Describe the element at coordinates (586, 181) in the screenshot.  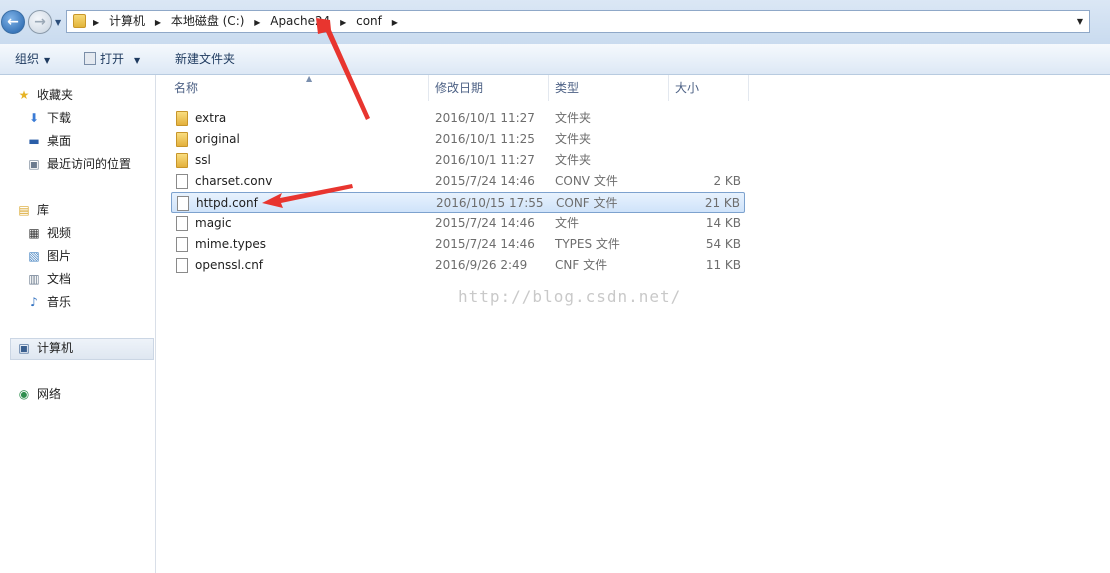
I see `file-type: CONV 文件` at that location.